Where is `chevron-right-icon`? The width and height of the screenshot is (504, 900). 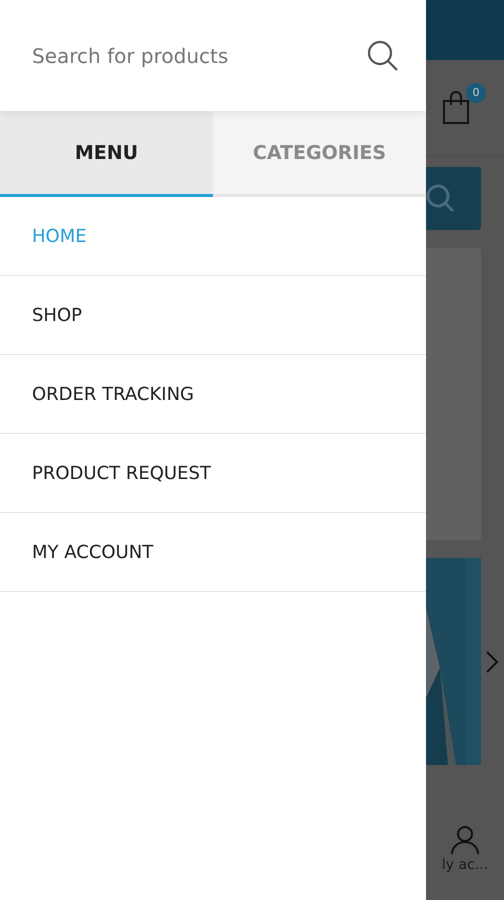
chevron-right-icon is located at coordinates (492, 662).